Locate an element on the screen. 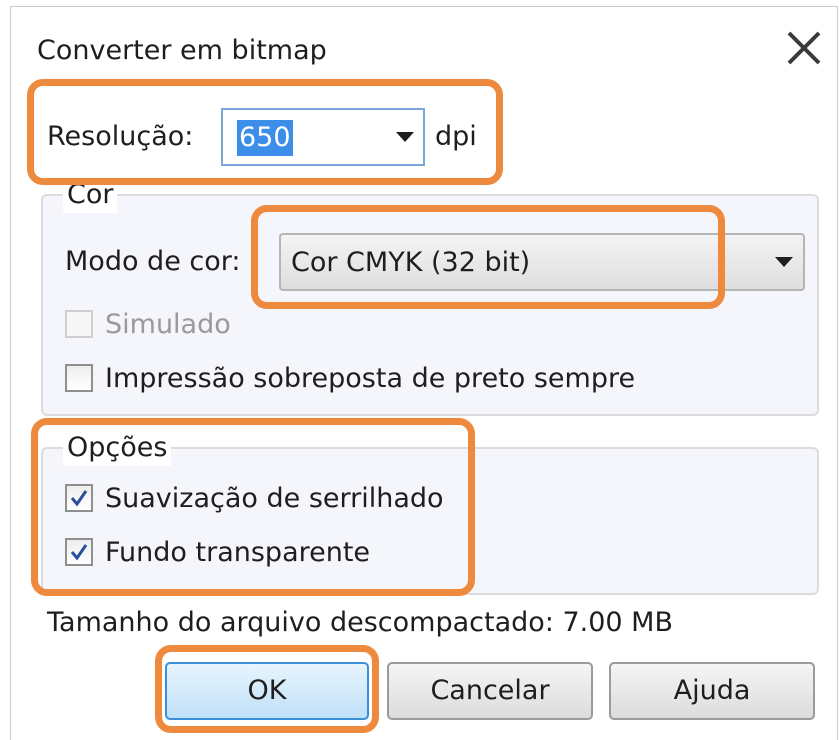 The height and width of the screenshot is (740, 839). resolution-label: Resolução: is located at coordinates (120, 136).